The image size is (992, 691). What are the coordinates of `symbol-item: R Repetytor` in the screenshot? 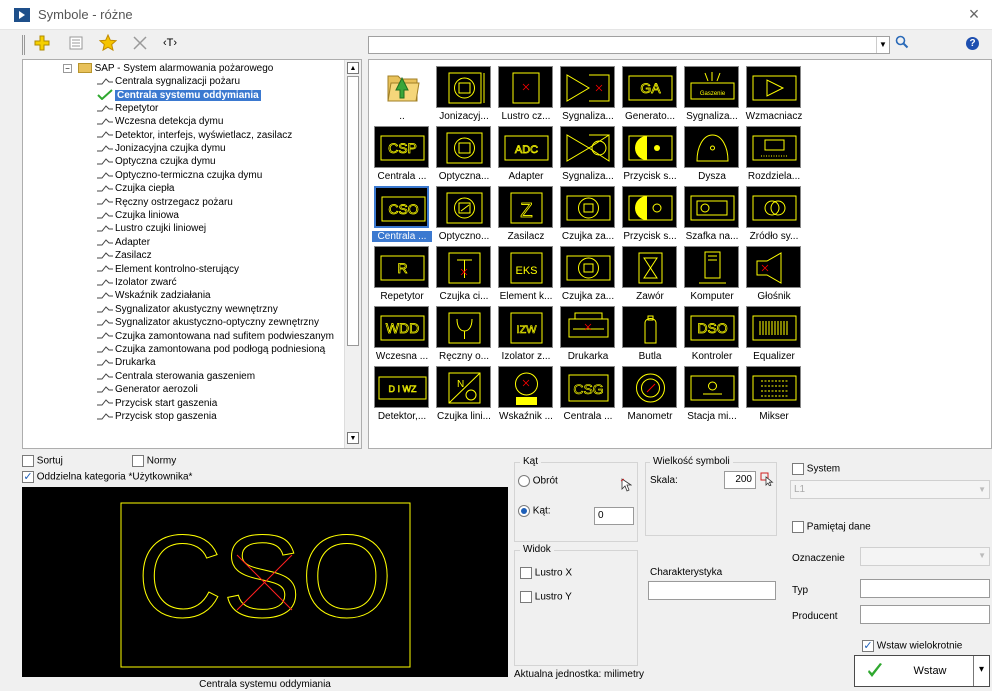 It's located at (402, 274).